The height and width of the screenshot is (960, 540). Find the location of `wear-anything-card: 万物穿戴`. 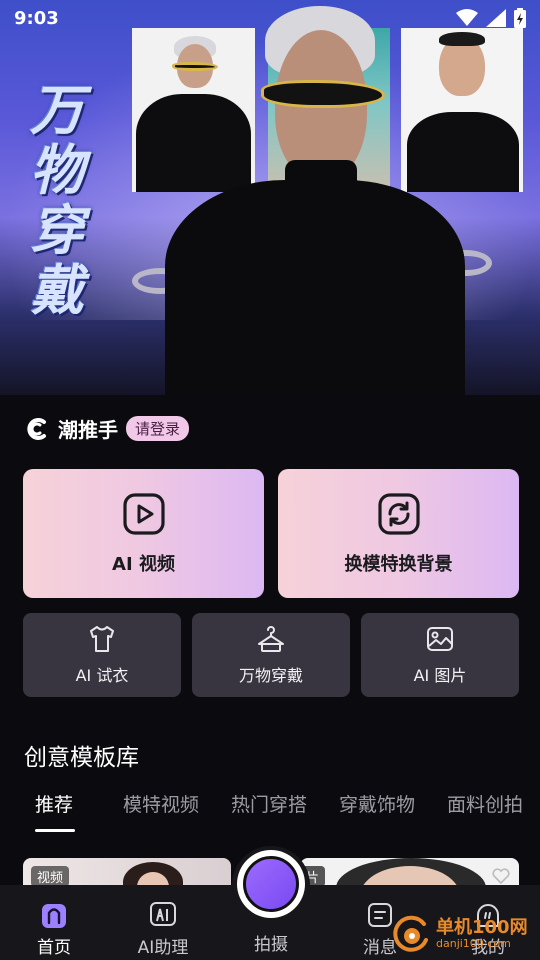

wear-anything-card: 万物穿戴 is located at coordinates (271, 655).